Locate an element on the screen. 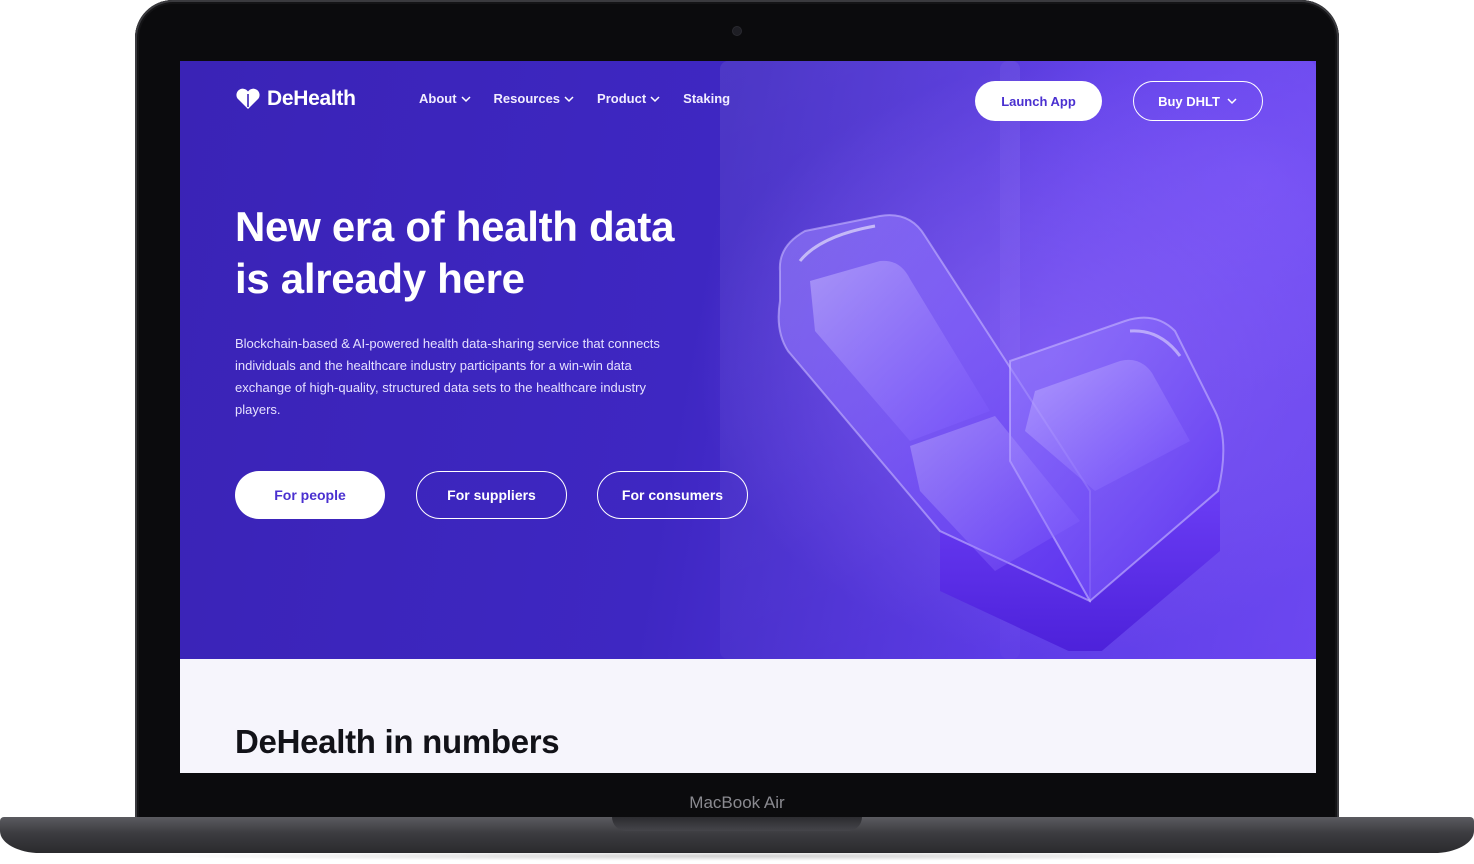 The height and width of the screenshot is (864, 1474). nav-item-about: About is located at coordinates (445, 98).